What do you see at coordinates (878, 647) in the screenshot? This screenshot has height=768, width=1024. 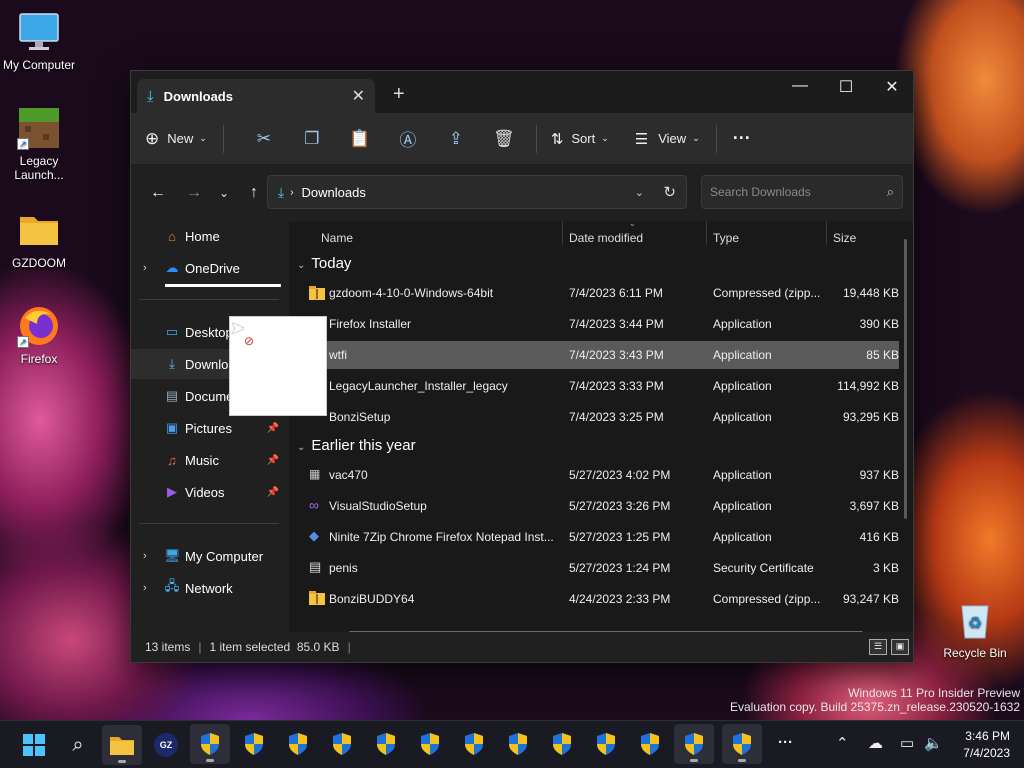 I see `details-view-icon: ☰` at bounding box center [878, 647].